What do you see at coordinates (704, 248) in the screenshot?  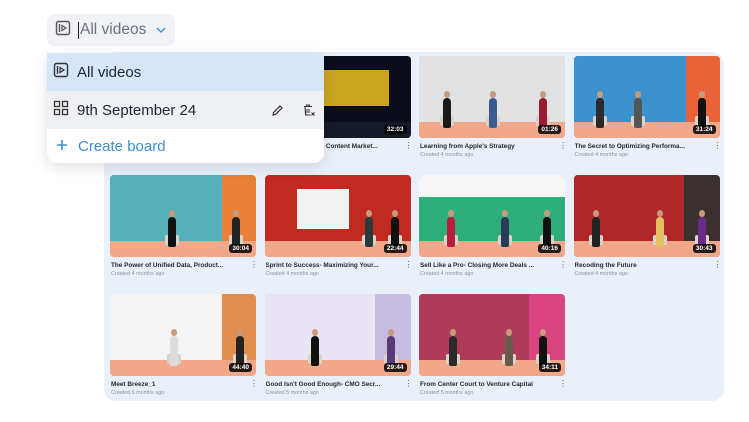 I see `video-duration-badge: 30:43` at bounding box center [704, 248].